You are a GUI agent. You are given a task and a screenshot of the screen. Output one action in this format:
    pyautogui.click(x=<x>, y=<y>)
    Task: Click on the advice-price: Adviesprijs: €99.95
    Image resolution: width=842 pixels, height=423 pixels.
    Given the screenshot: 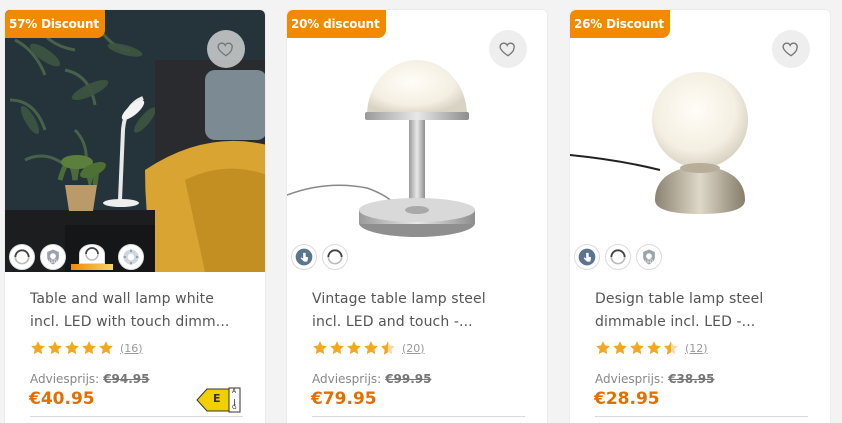 What is the action you would take?
    pyautogui.click(x=372, y=379)
    